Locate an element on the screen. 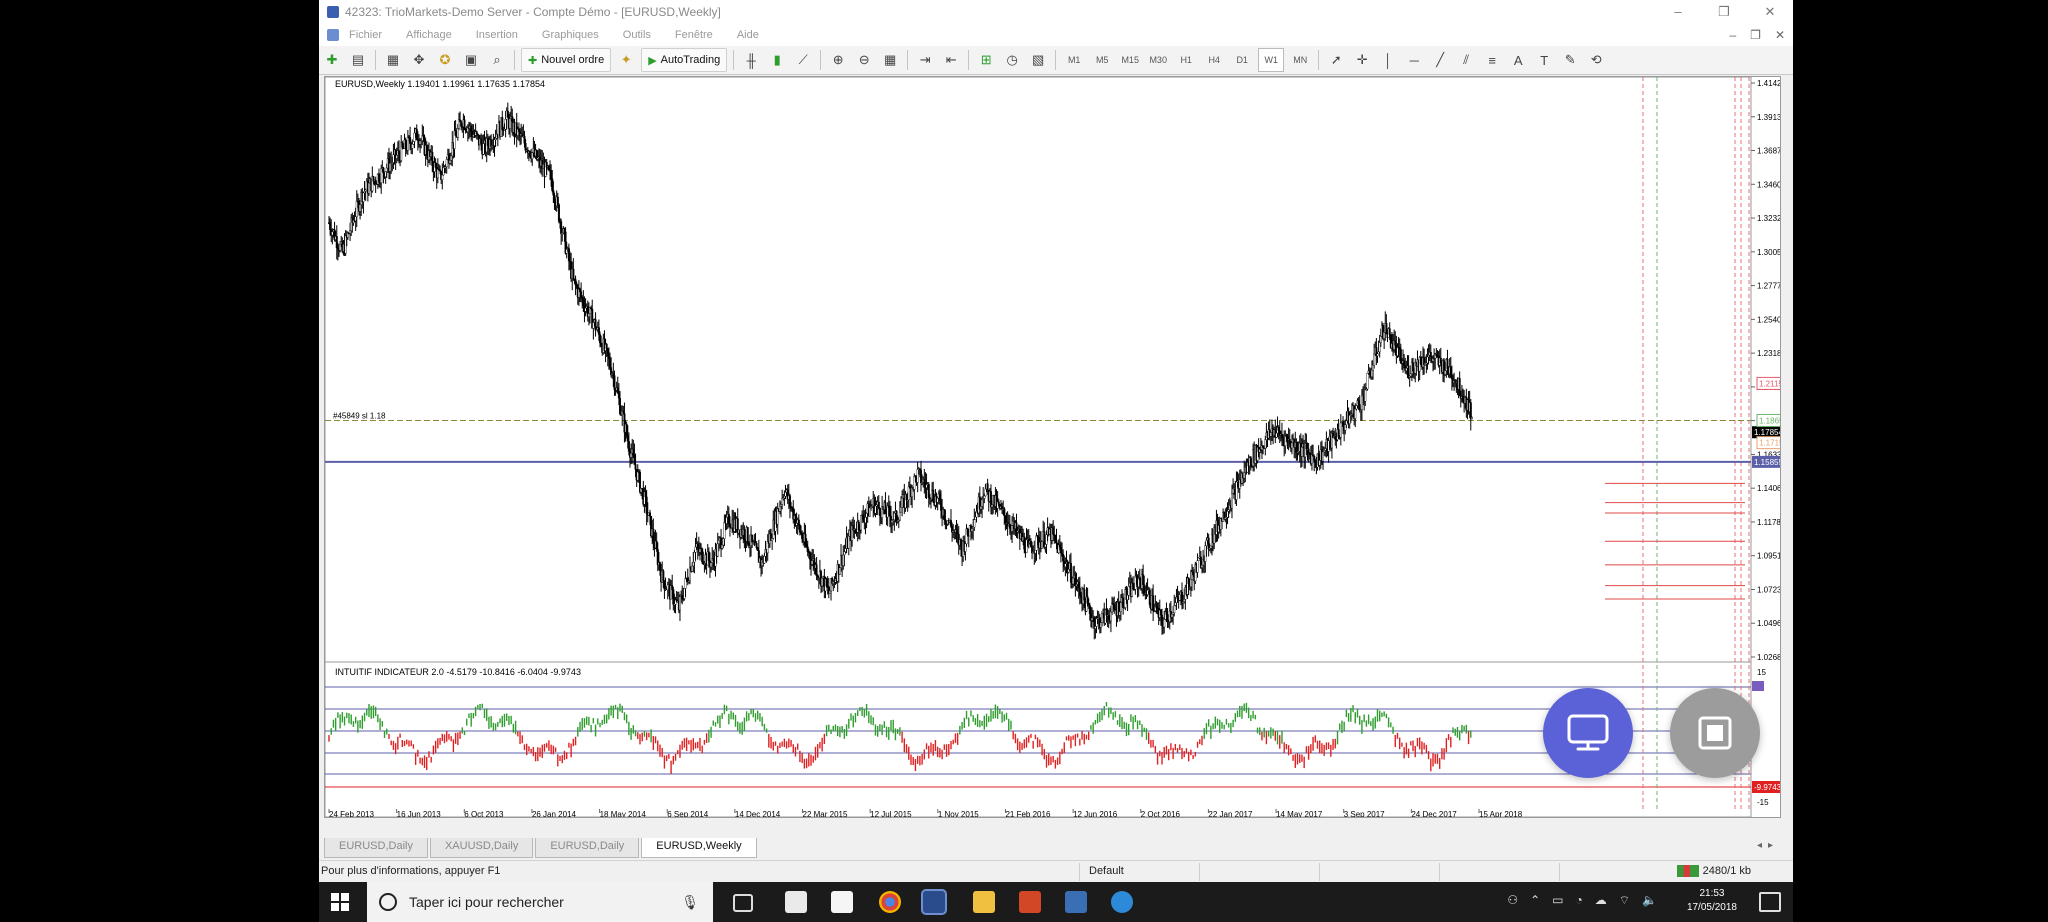 The width and height of the screenshot is (2048, 922). battery-icon: ▭ is located at coordinates (1557, 900).